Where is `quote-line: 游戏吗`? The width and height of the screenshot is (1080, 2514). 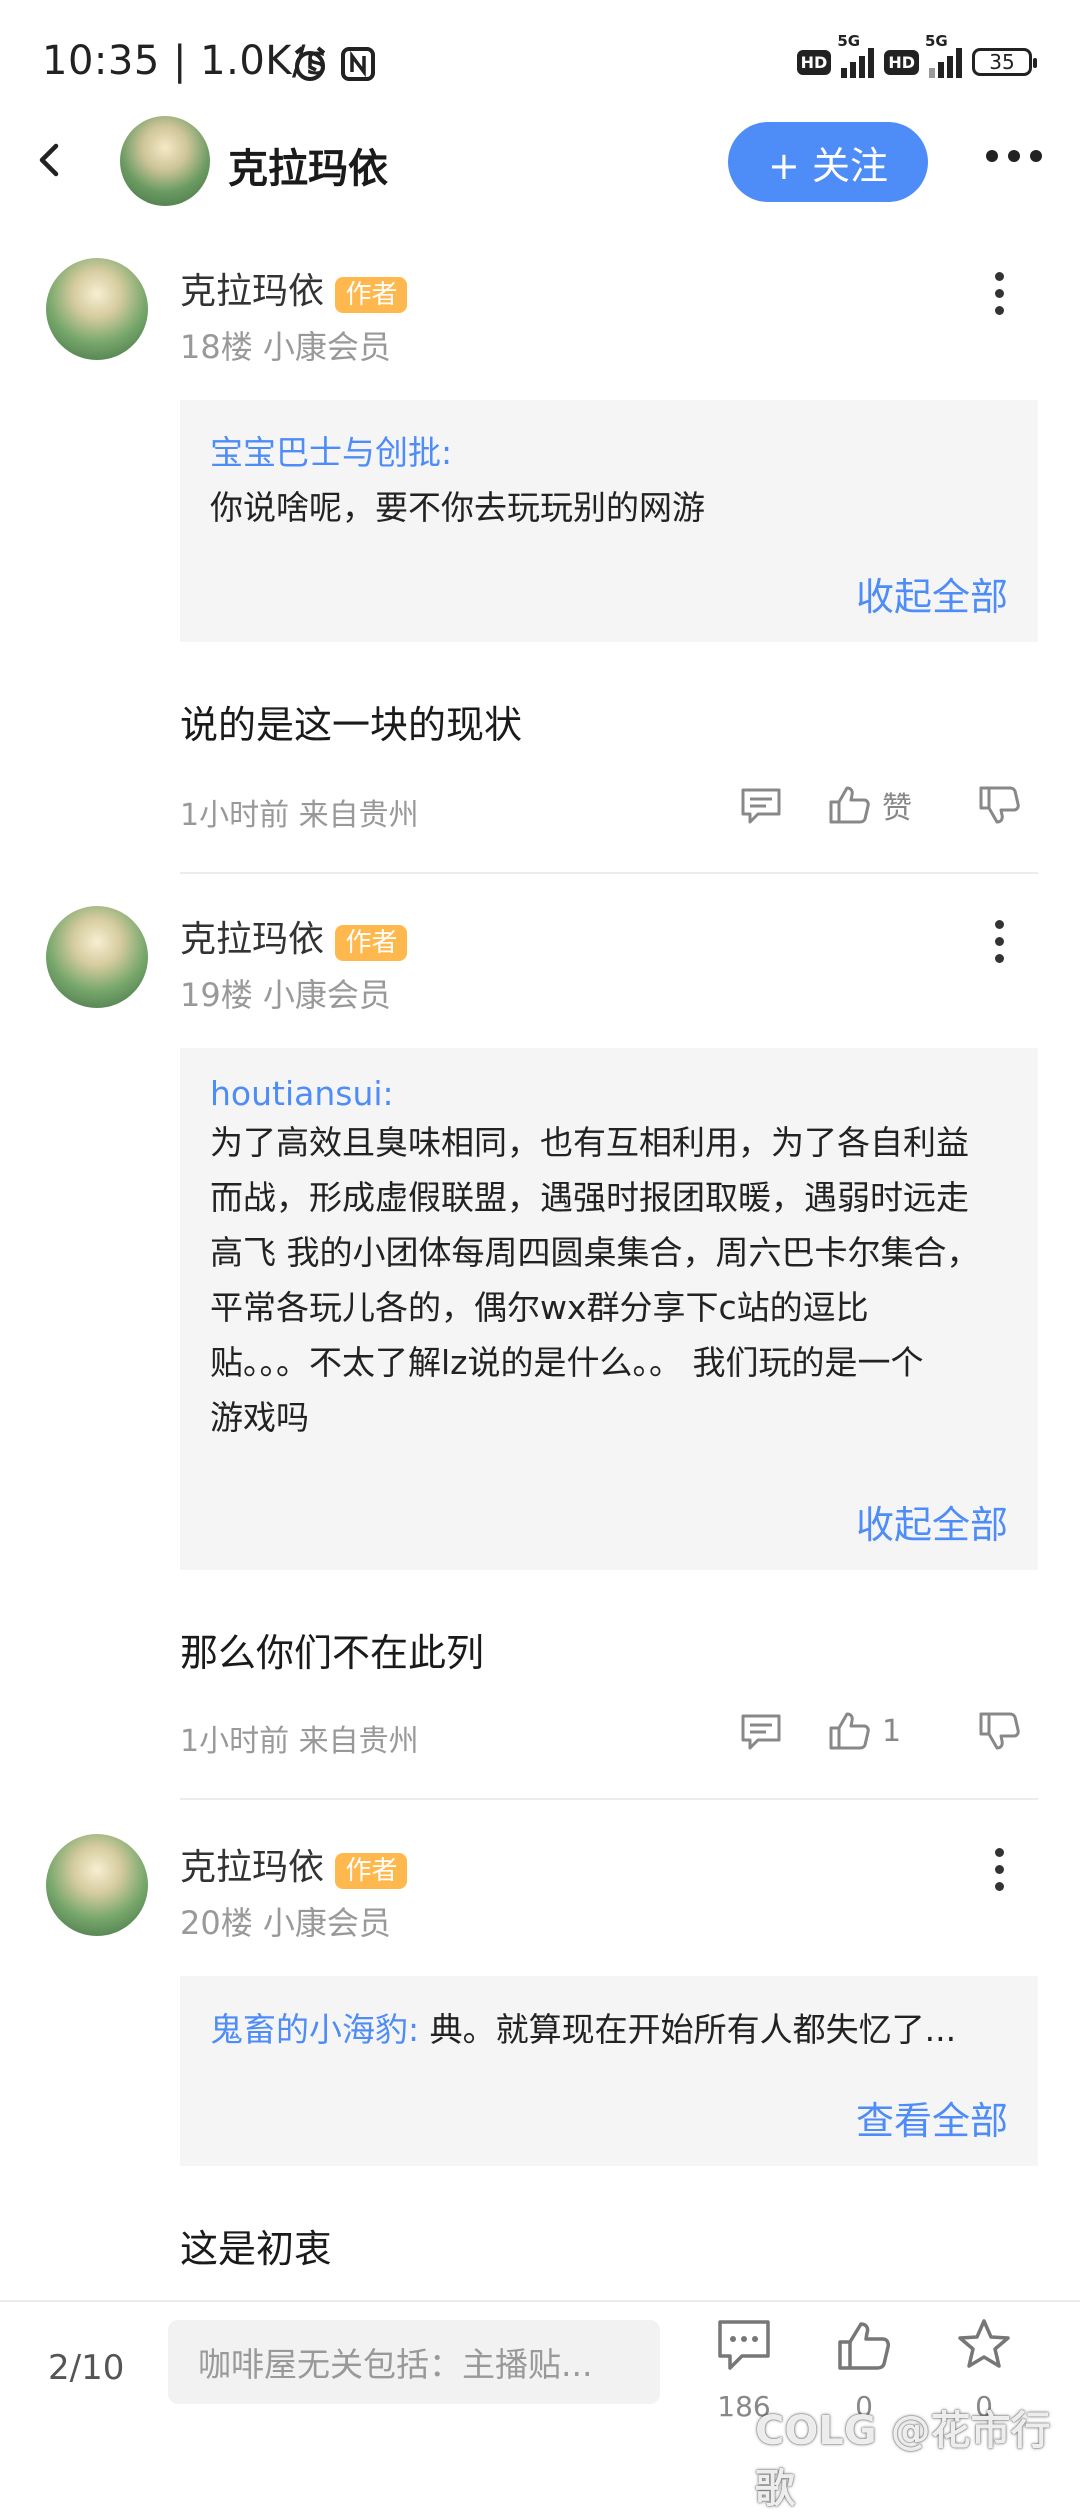 quote-line: 游戏吗 is located at coordinates (259, 1417).